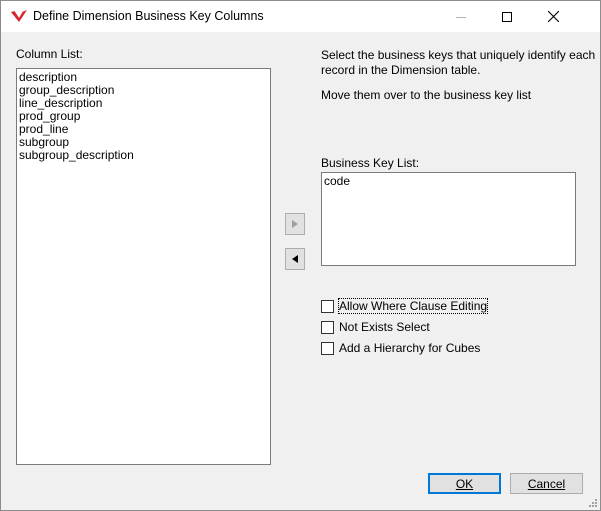 This screenshot has width=601, height=511. Describe the element at coordinates (300, 16) in the screenshot. I see `title-bar: Define Dimension Business Key Columns` at that location.